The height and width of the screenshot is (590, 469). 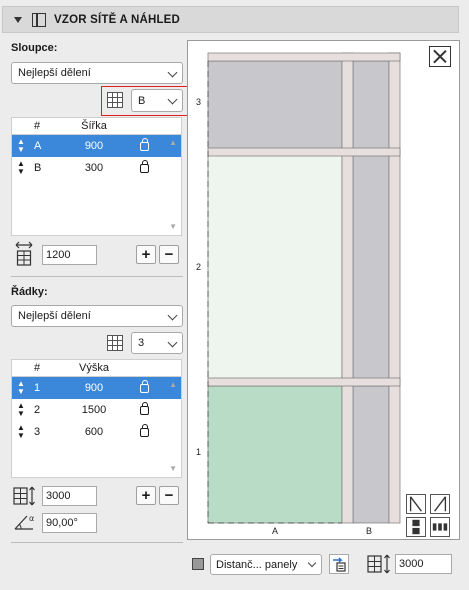 I want to click on total-width-icon, so click(x=24, y=253).